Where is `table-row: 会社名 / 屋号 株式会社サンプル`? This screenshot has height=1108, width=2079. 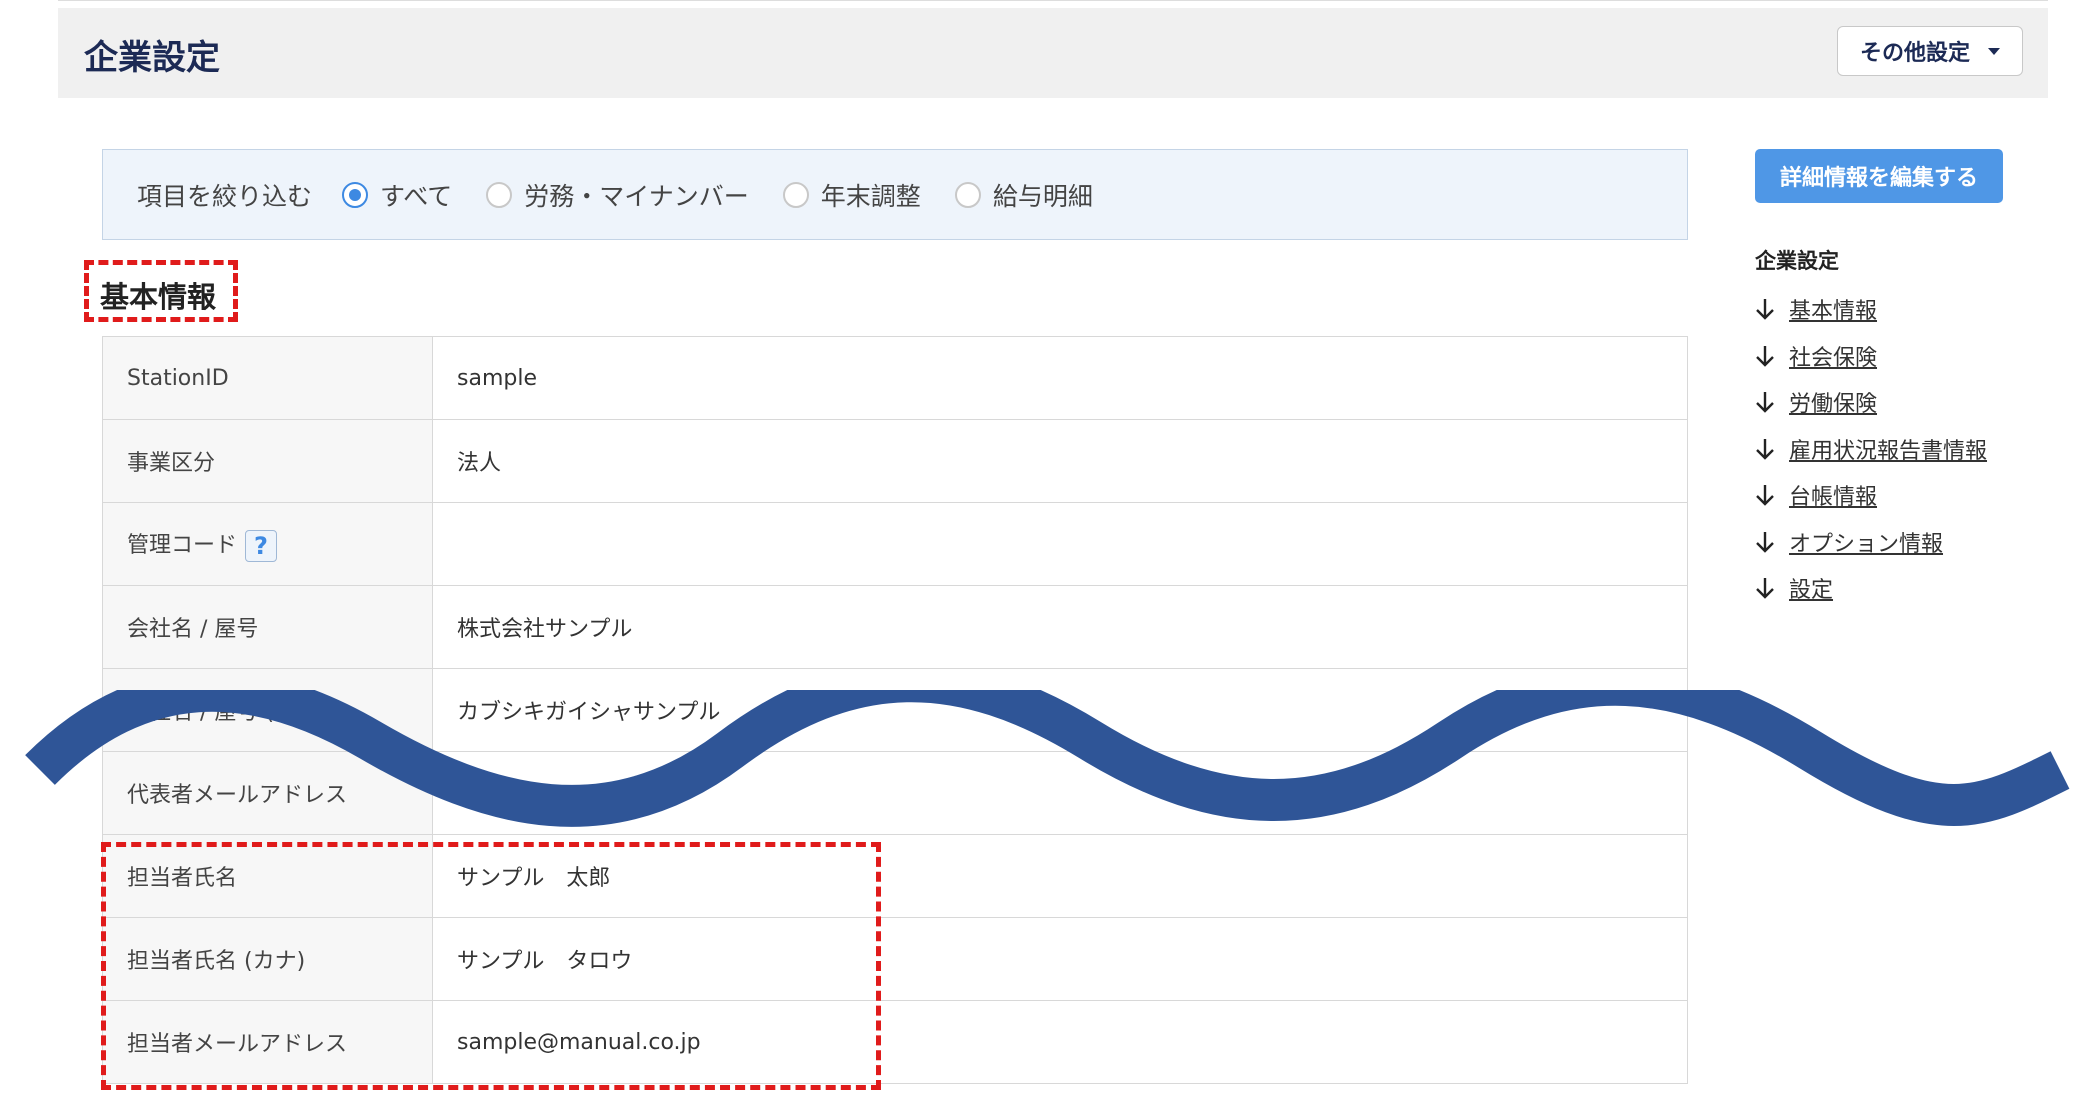 table-row: 会社名 / 屋号 株式会社サンプル is located at coordinates (895, 627).